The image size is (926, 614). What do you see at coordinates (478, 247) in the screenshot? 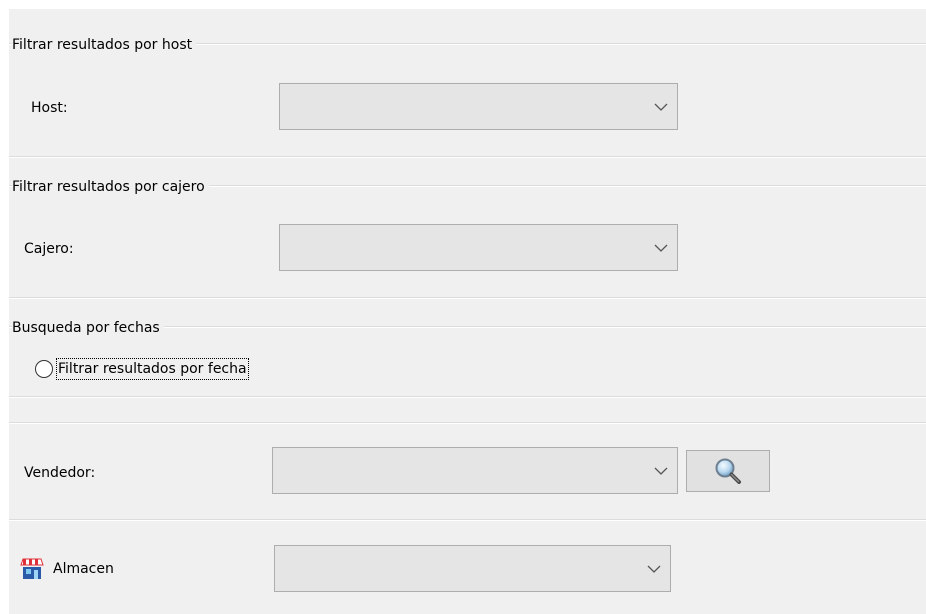
I see `cajero-dropdown` at bounding box center [478, 247].